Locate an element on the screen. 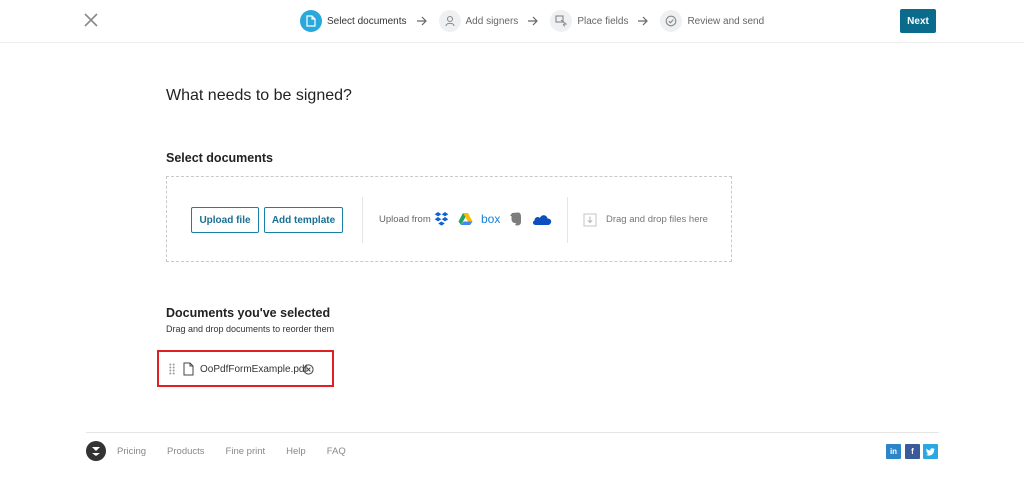  upload-from-label: Upload from is located at coordinates (405, 219).